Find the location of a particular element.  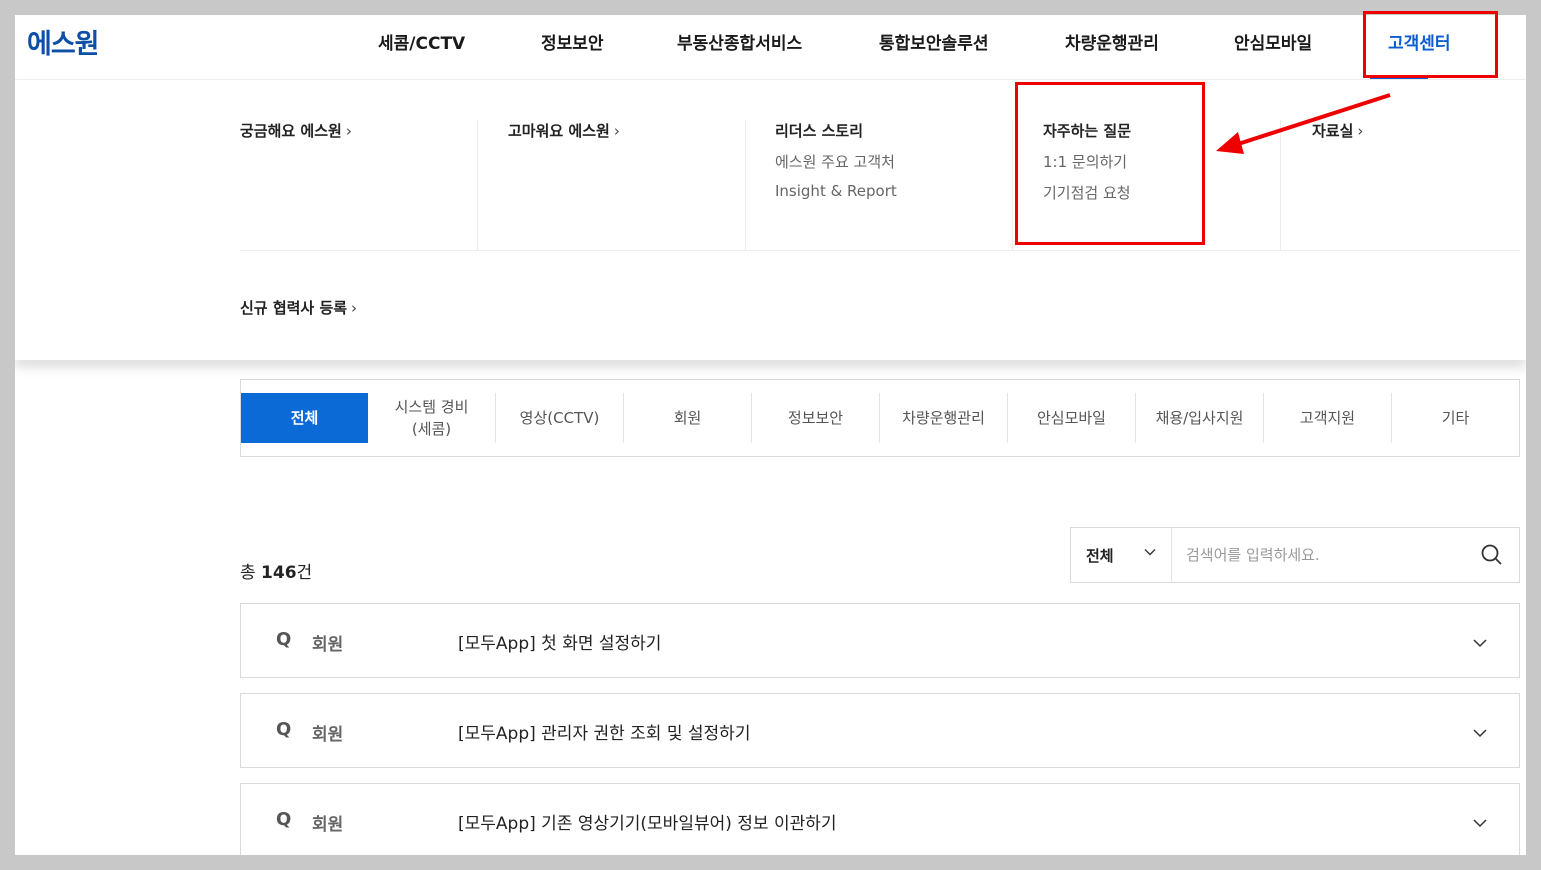

tab-label: 회원 is located at coordinates (687, 417).